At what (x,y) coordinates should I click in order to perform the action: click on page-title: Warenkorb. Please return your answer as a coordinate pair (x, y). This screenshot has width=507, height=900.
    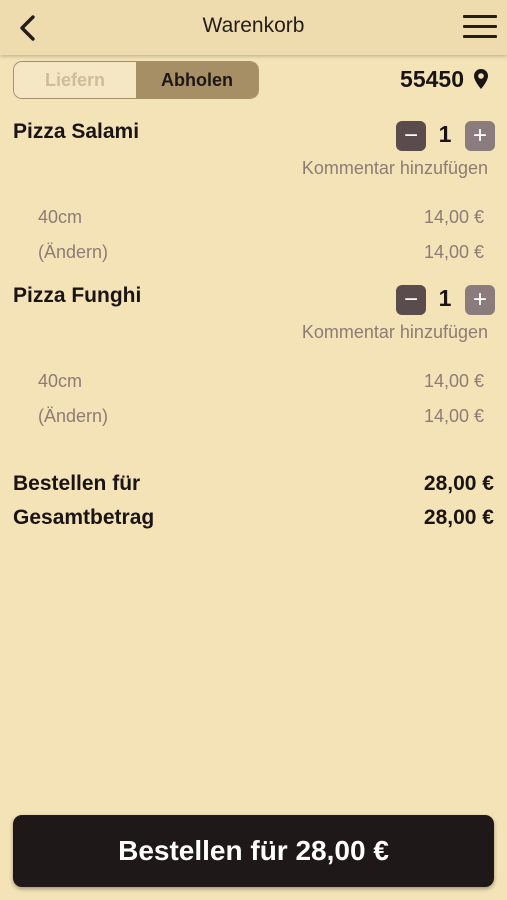
    Looking at the image, I should click on (253, 25).